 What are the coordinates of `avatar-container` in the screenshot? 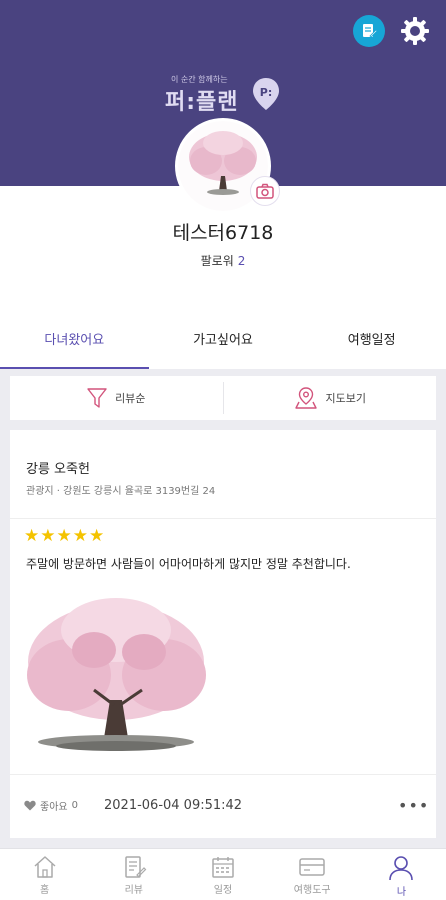 It's located at (227, 166).